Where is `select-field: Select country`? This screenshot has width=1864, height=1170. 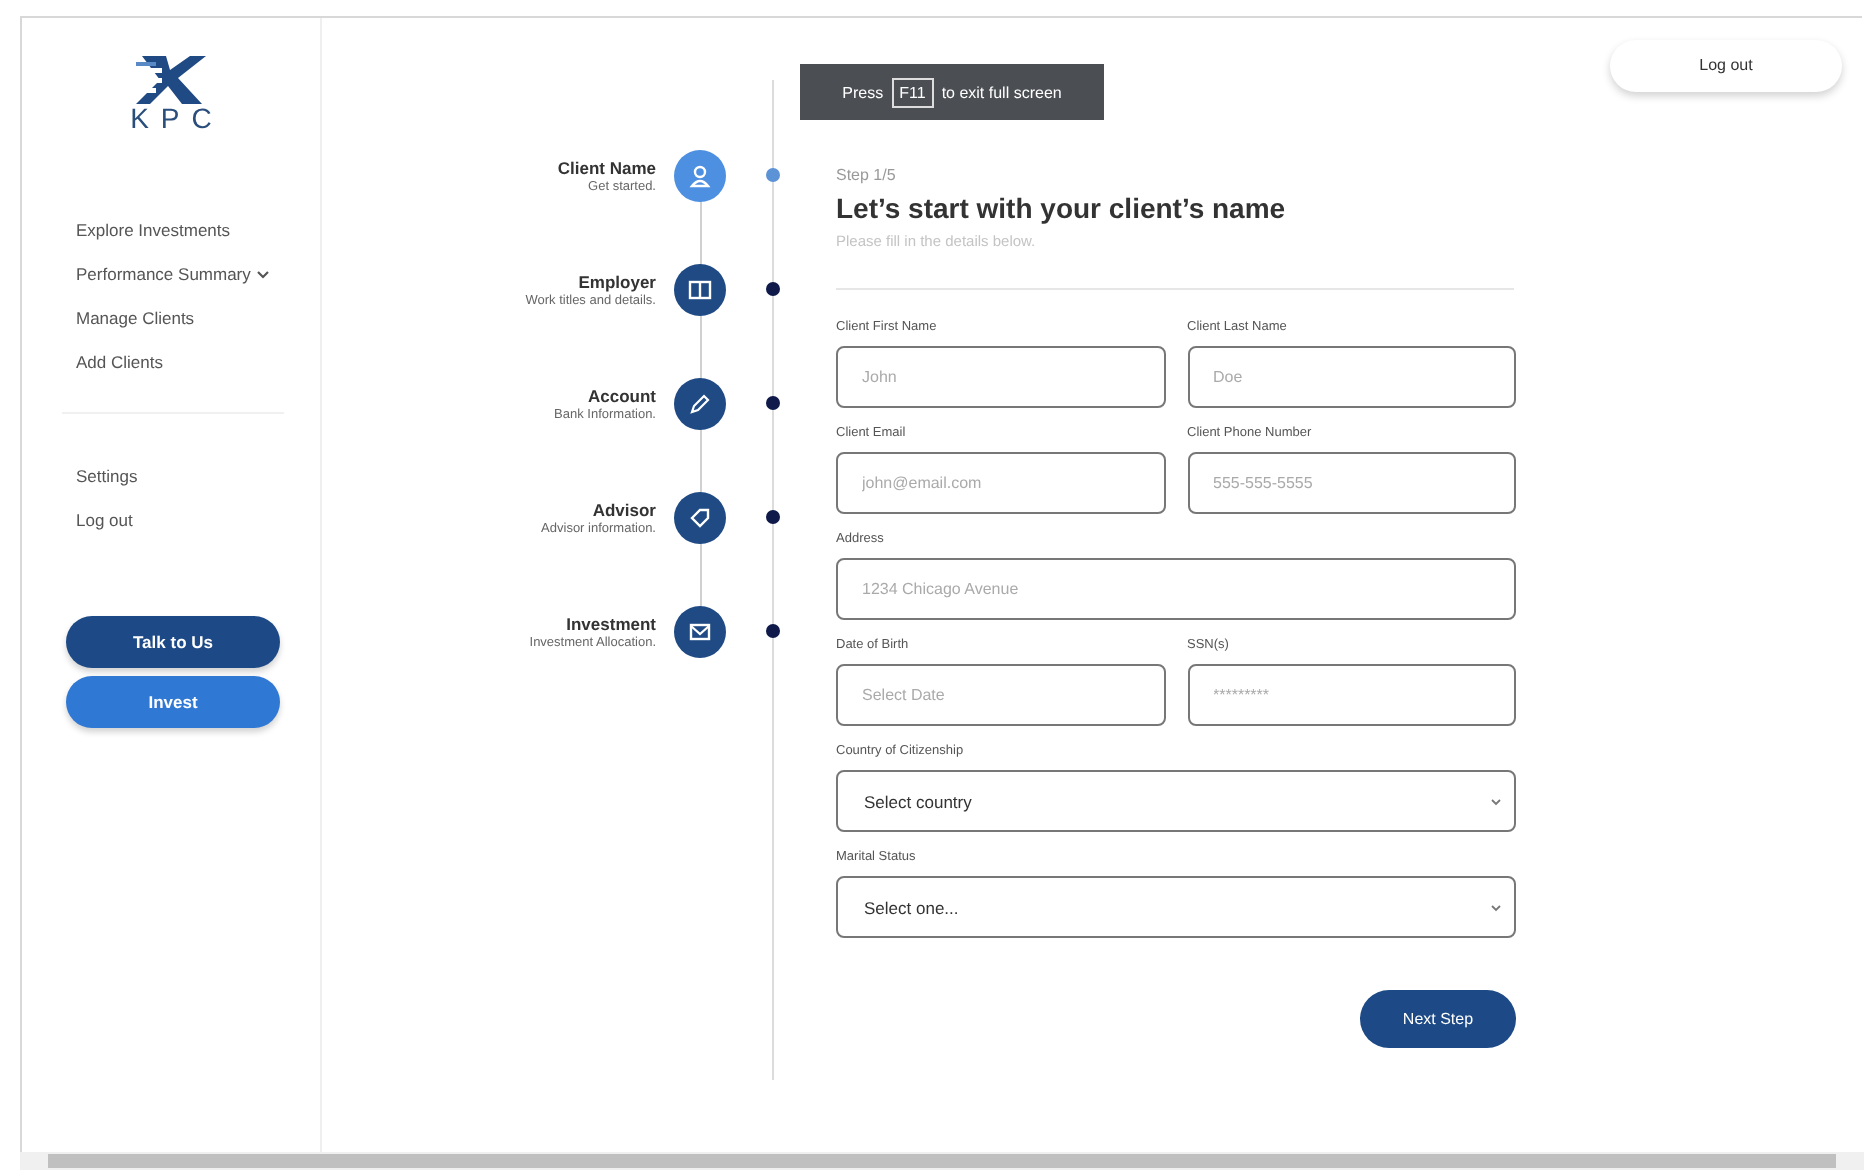
select-field: Select country is located at coordinates (1176, 801).